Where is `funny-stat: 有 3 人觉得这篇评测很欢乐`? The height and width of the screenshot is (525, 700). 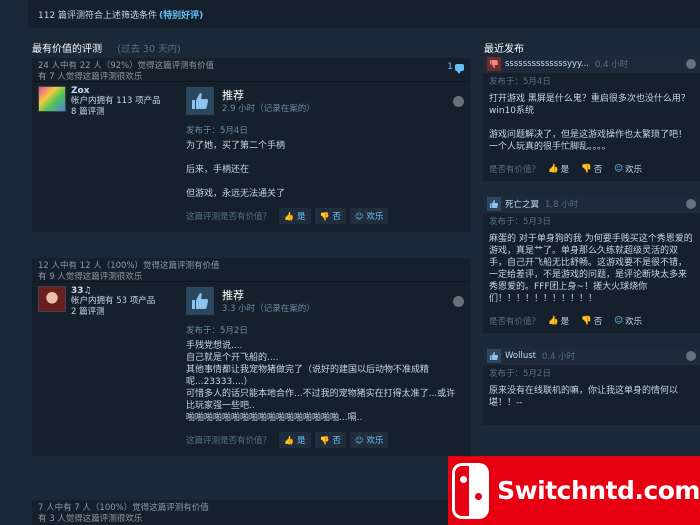 funny-stat: 有 3 人觉得这篇评测很欢乐 is located at coordinates (90, 519).